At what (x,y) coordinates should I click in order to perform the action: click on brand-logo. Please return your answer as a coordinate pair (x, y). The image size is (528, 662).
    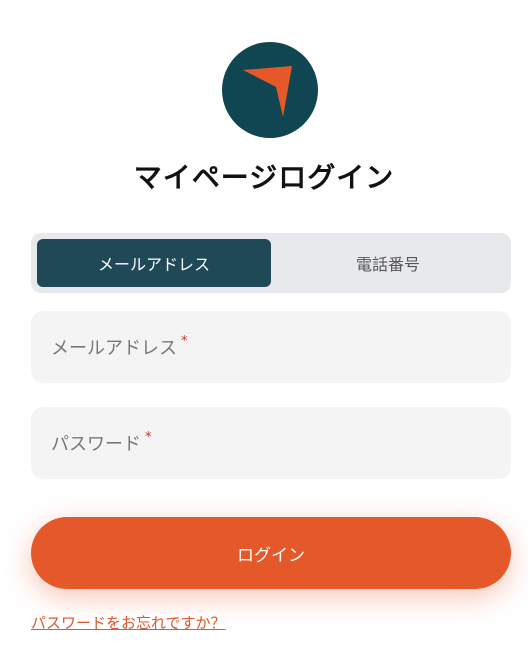
    Looking at the image, I should click on (270, 90).